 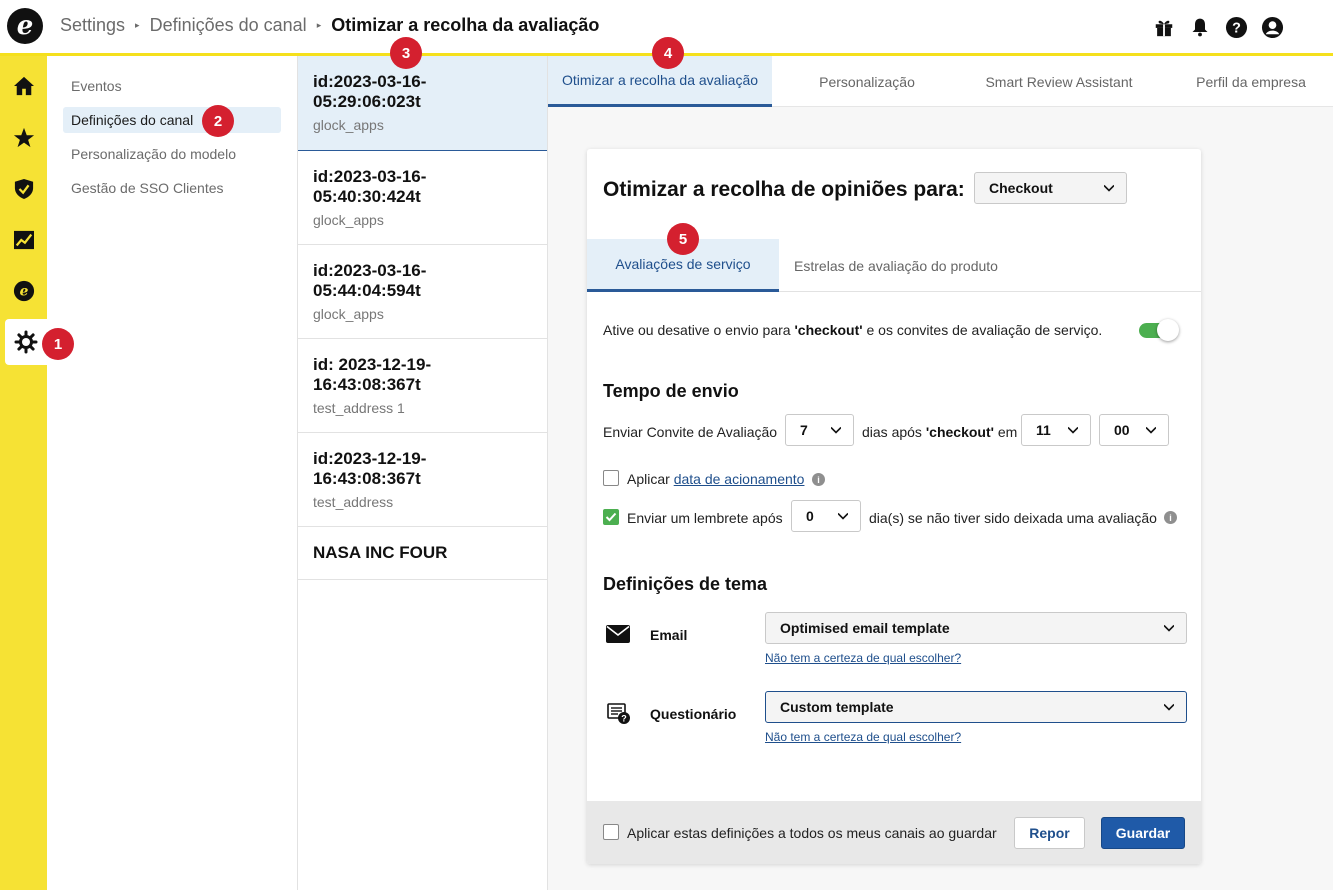 I want to click on user-icon, so click(x=1272, y=27).